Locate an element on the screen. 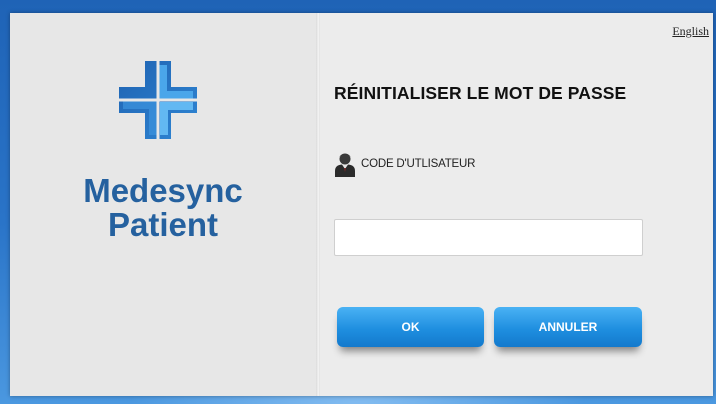 Image resolution: width=716 pixels, height=404 pixels. user-code-input is located at coordinates (488, 237).